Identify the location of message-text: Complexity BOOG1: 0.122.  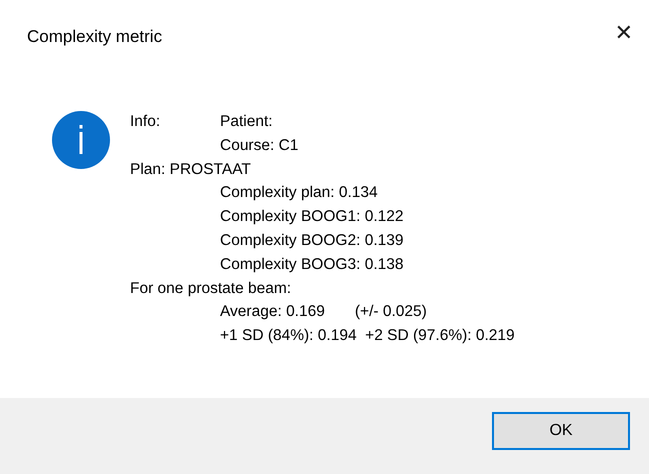
(312, 217).